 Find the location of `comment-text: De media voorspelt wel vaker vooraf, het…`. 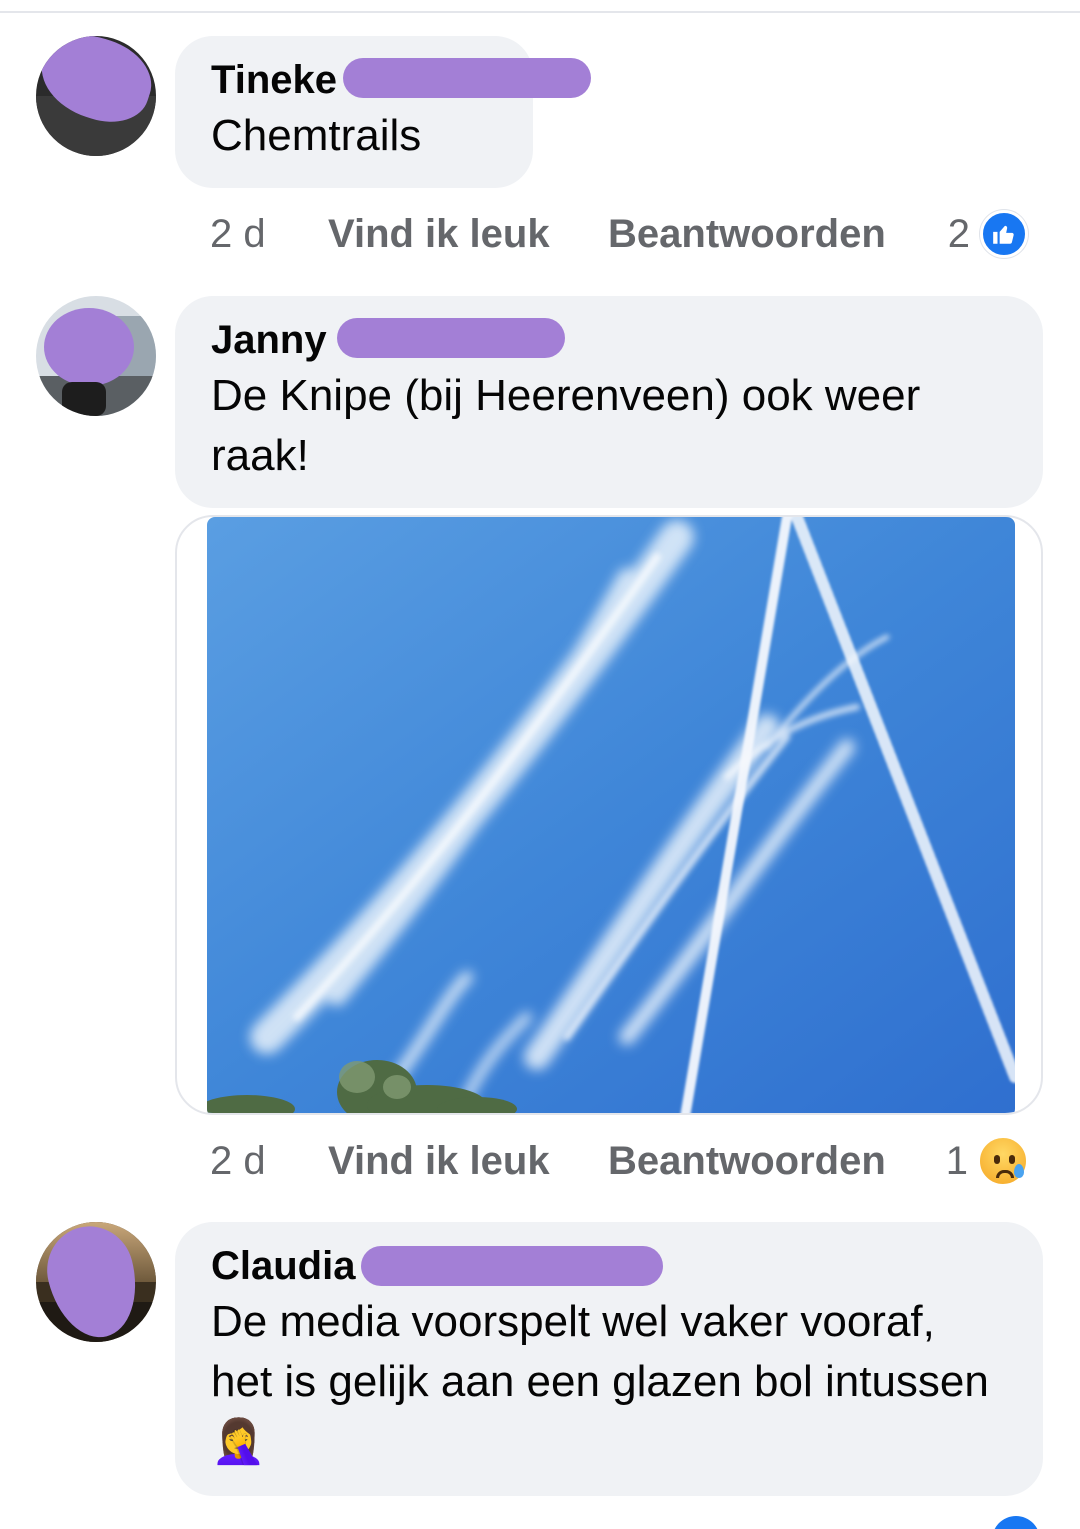

comment-text: De media voorspelt wel vaker vooraf, het… is located at coordinates (600, 1382).